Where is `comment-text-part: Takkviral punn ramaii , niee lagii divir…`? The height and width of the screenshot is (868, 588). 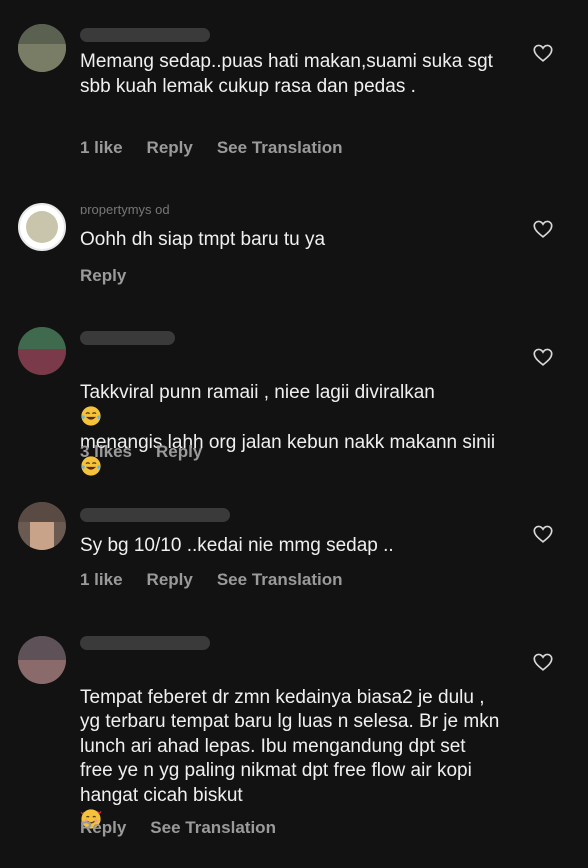
comment-text-part: Takkviral punn ramaii , niee lagii divir… is located at coordinates (257, 392).